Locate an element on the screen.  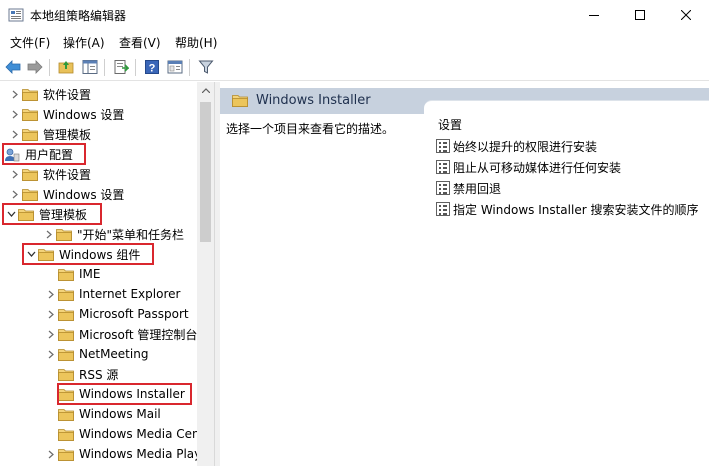
scroll-up-button is located at coordinates (205, 90).